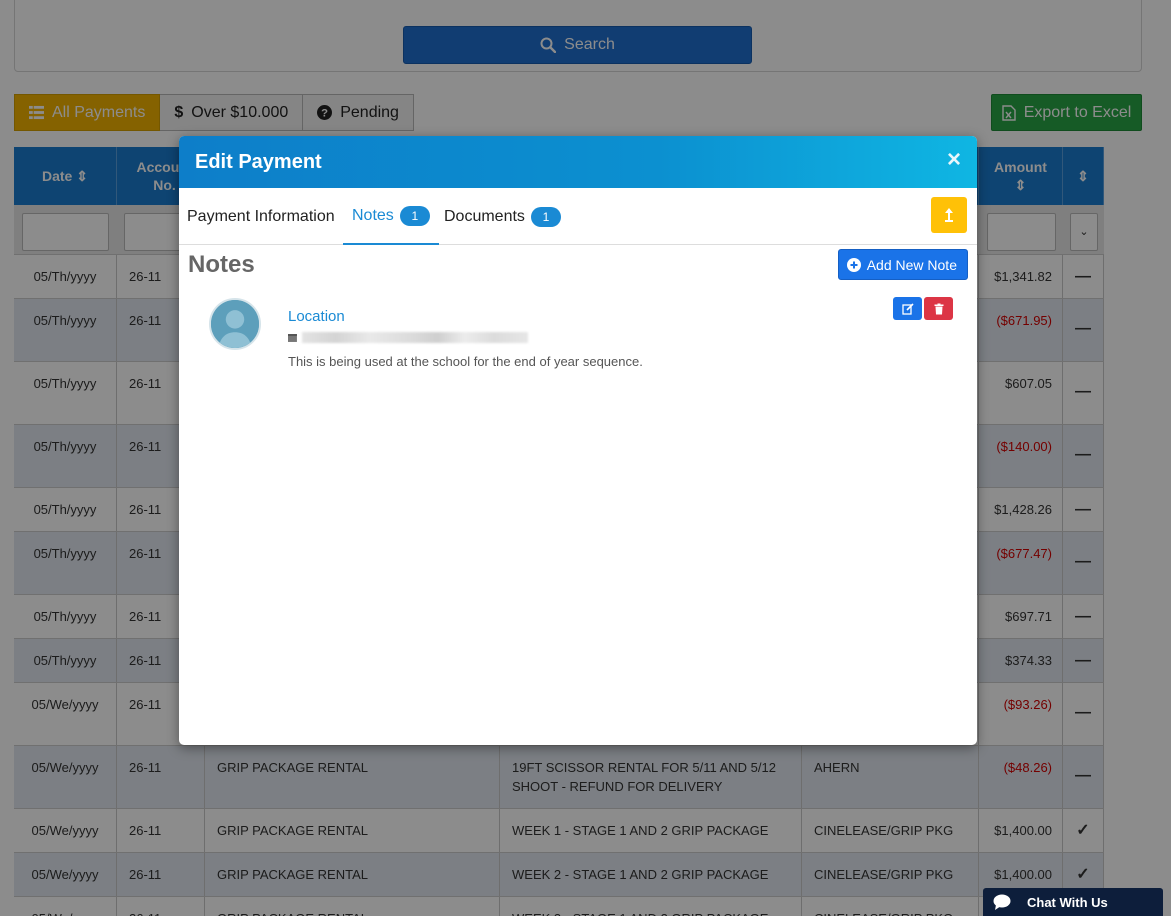 Image resolution: width=1171 pixels, height=916 pixels. I want to click on tab-payment-information-label: Payment Information, so click(261, 216).